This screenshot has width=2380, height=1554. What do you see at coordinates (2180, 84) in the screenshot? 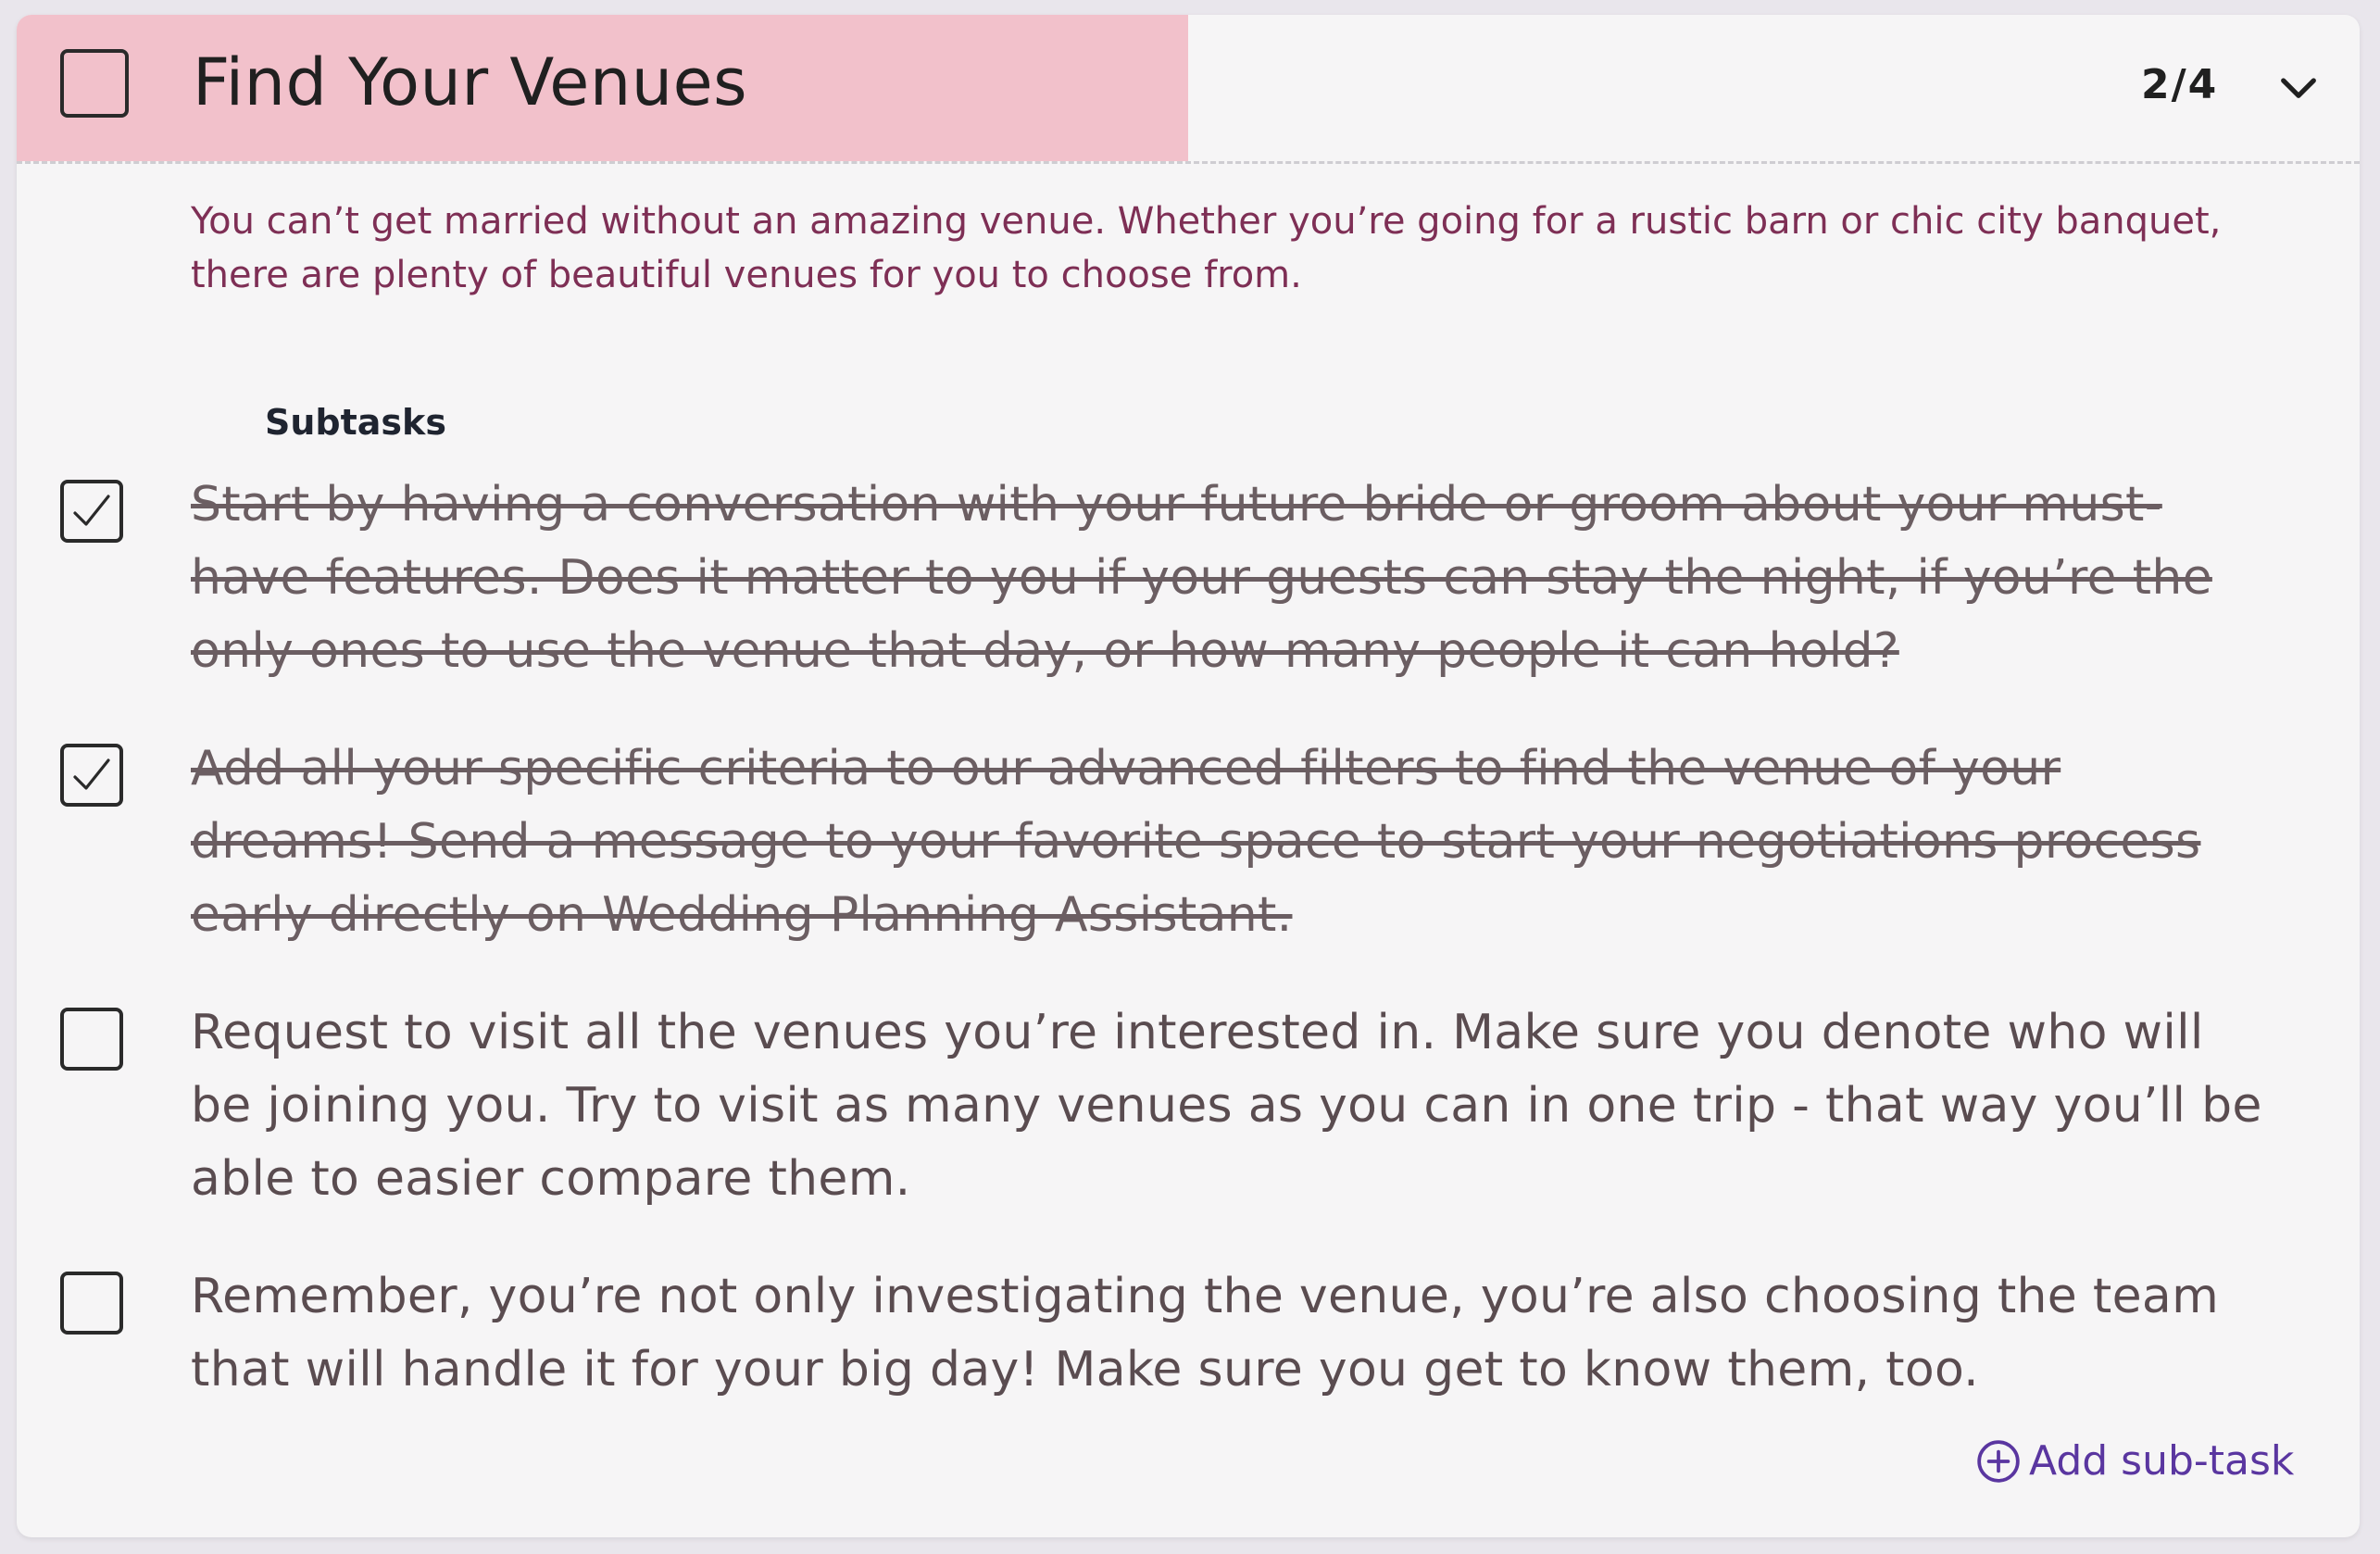
I see `subtask-counter: 2/4` at bounding box center [2180, 84].